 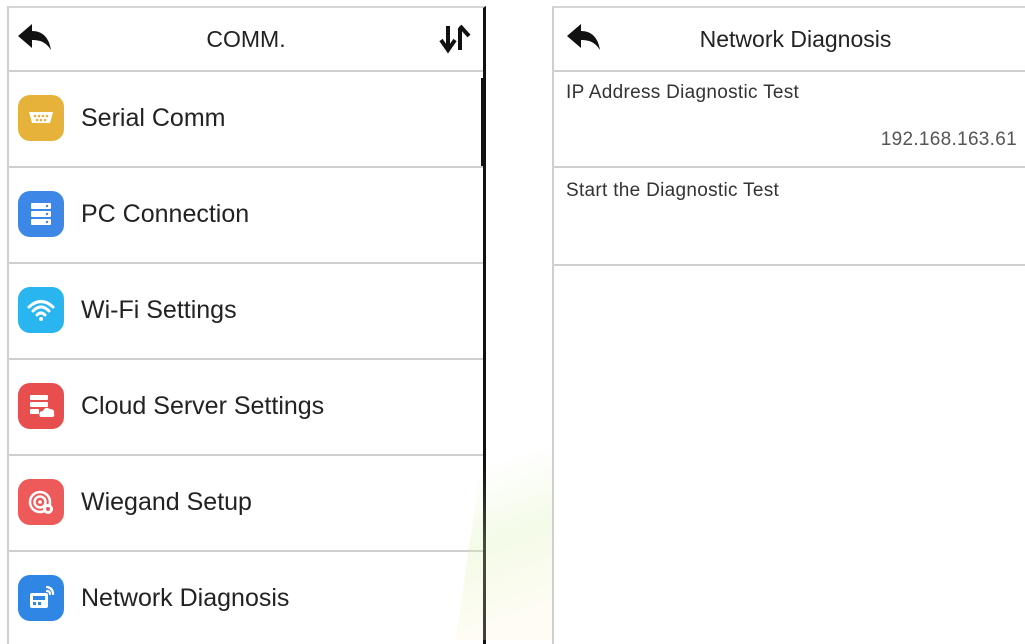 What do you see at coordinates (41, 502) in the screenshot?
I see `wiegand-icon` at bounding box center [41, 502].